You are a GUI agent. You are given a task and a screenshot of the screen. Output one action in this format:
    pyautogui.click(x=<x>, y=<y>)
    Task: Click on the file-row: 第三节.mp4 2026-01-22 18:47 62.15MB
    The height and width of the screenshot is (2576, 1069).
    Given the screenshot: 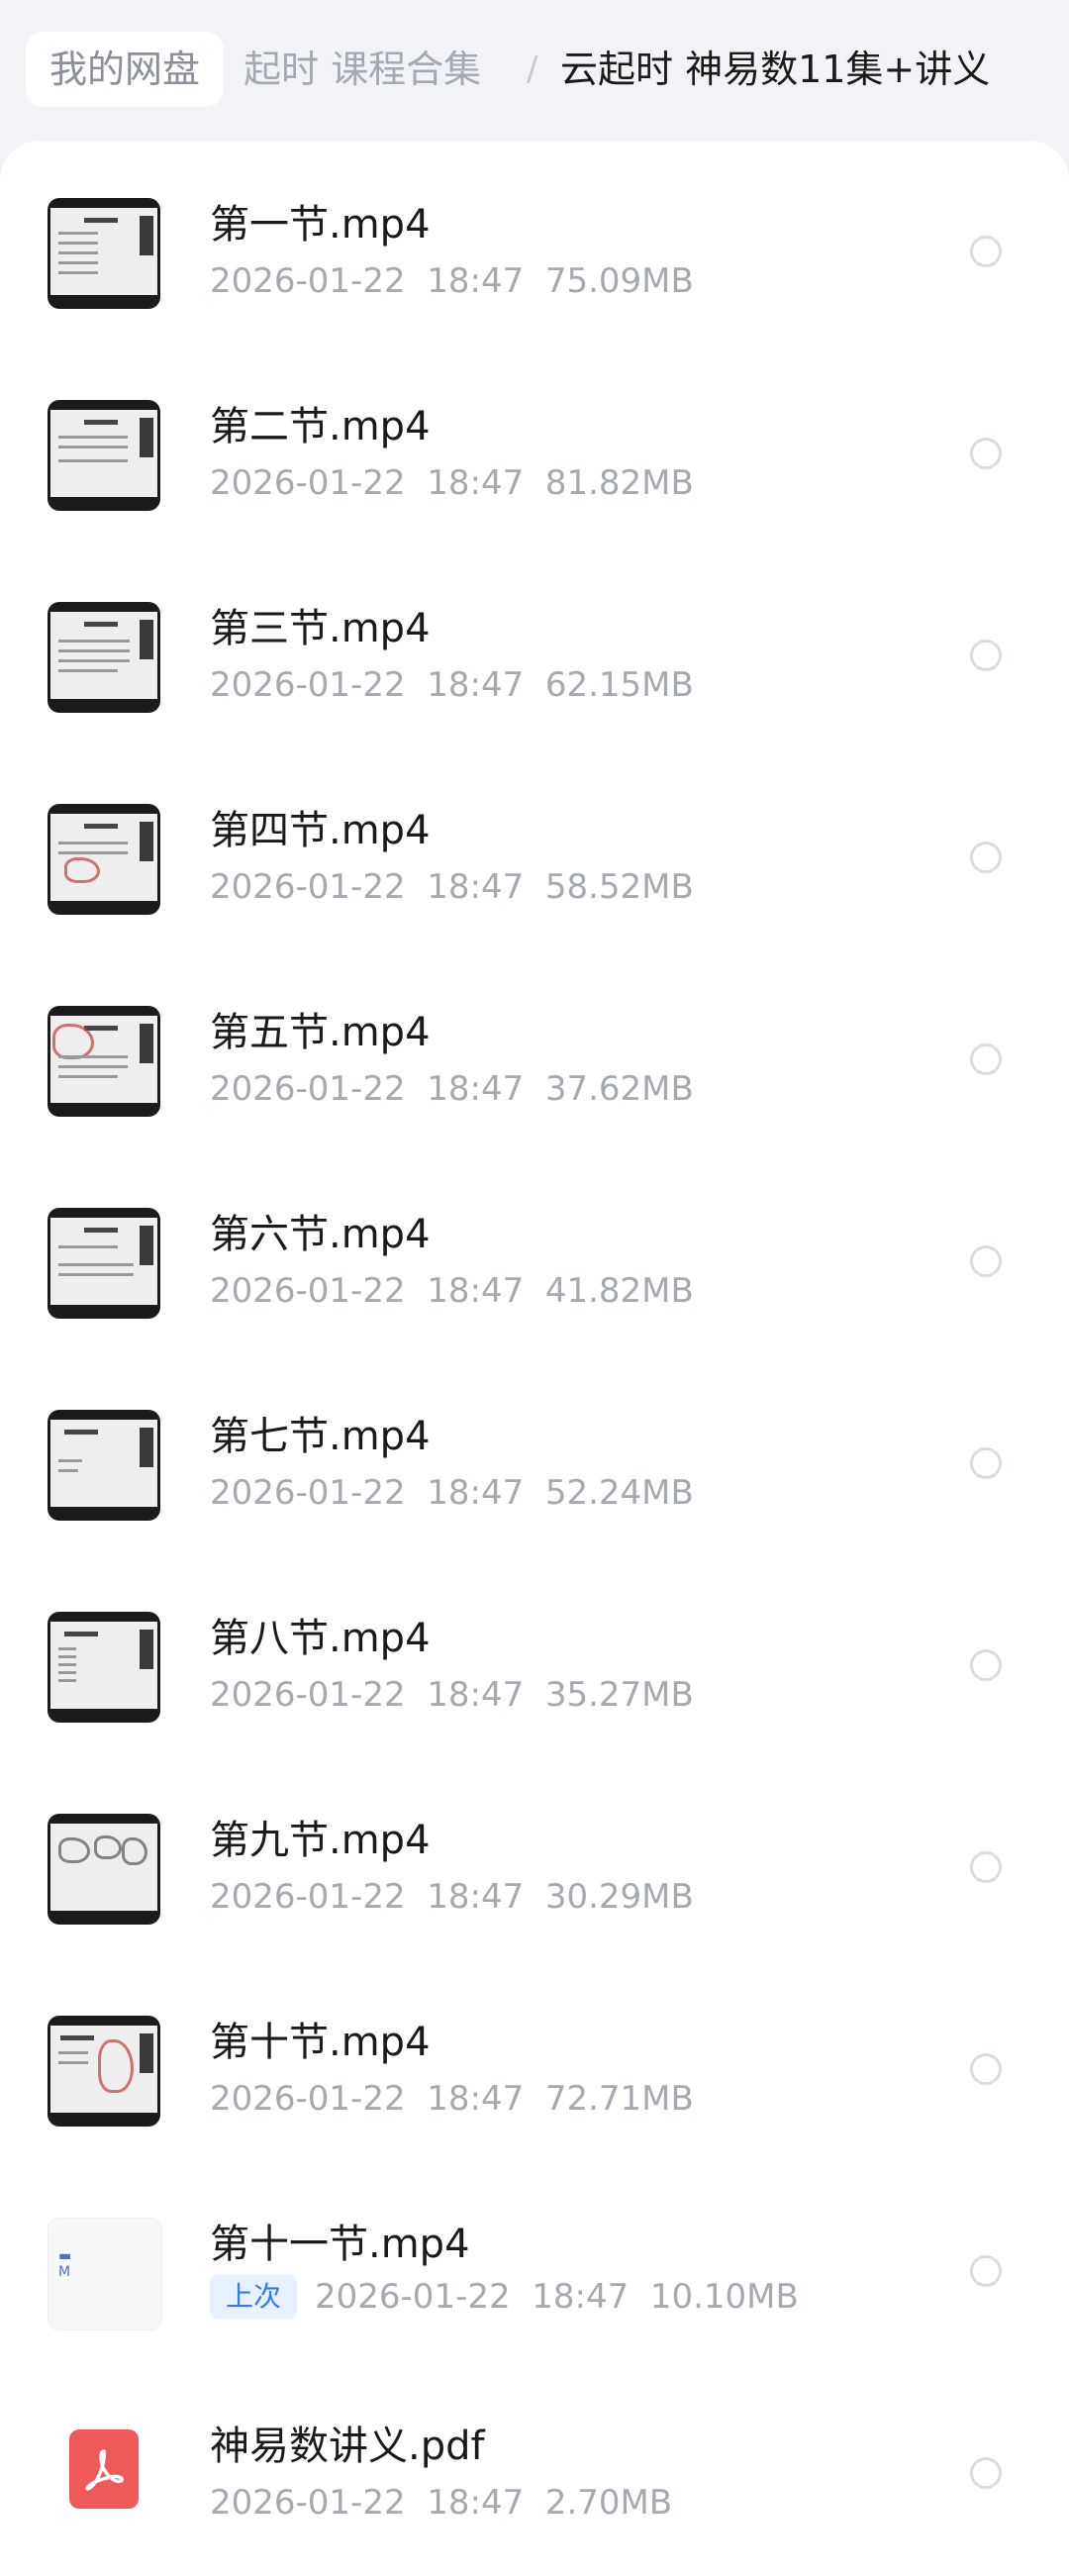 What is the action you would take?
    pyautogui.click(x=534, y=646)
    